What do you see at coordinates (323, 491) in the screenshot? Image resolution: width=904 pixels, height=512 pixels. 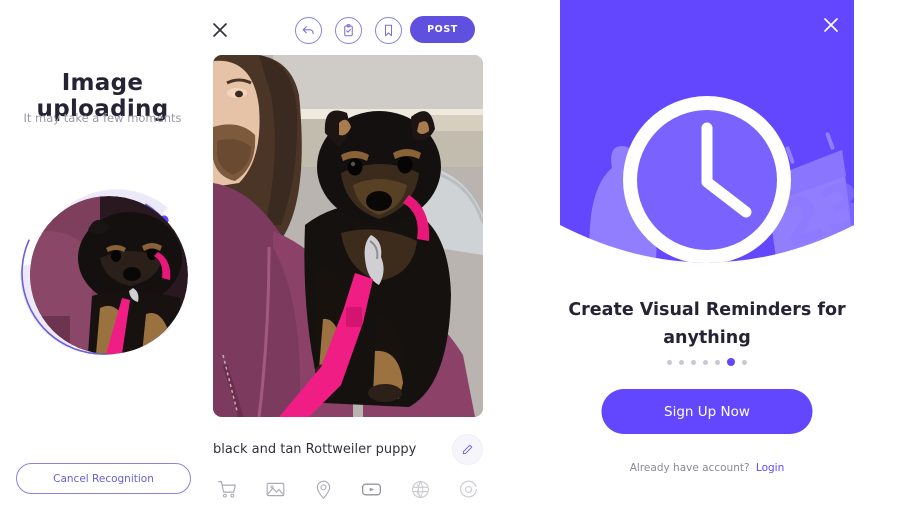 I see `location-pin-icon` at bounding box center [323, 491].